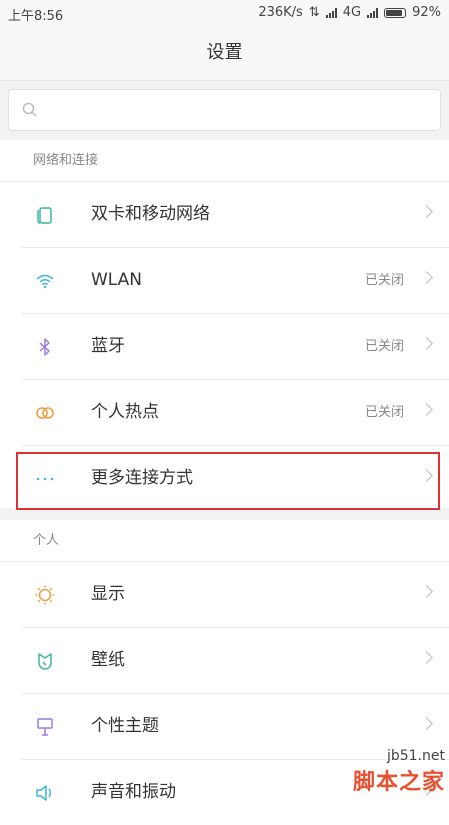  What do you see at coordinates (224, 541) in the screenshot?
I see `section-title-personal: 个人` at bounding box center [224, 541].